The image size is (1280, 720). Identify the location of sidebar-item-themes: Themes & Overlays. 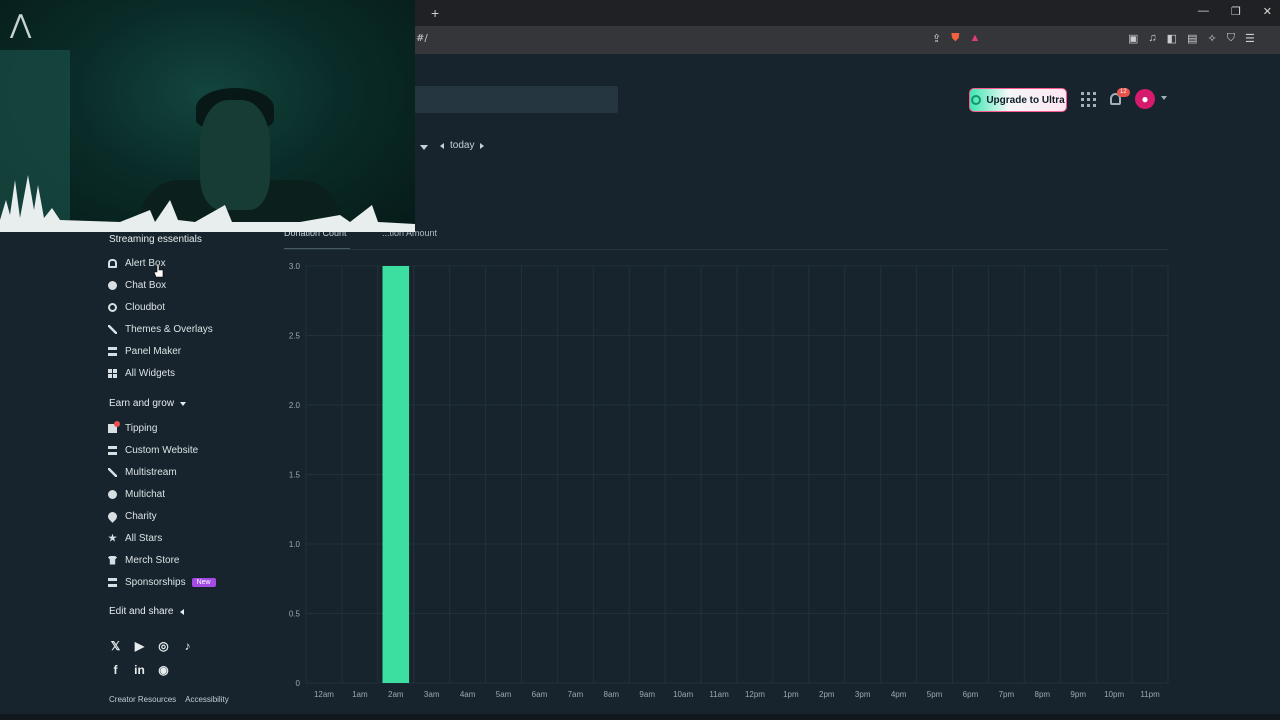
(160, 329).